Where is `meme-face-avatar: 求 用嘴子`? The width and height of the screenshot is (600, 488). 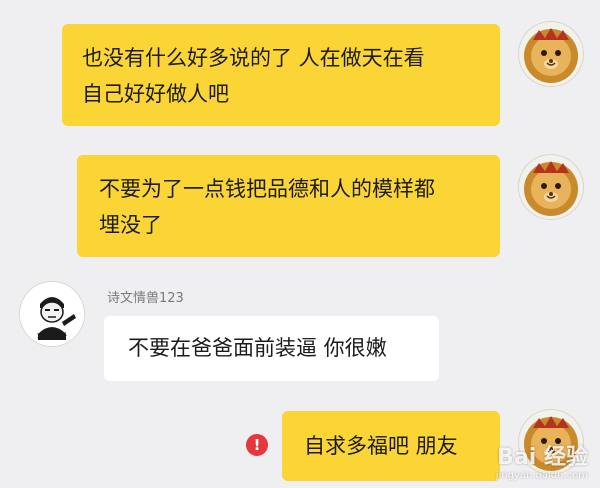
meme-face-avatar: 求 用嘴子 is located at coordinates (52, 314).